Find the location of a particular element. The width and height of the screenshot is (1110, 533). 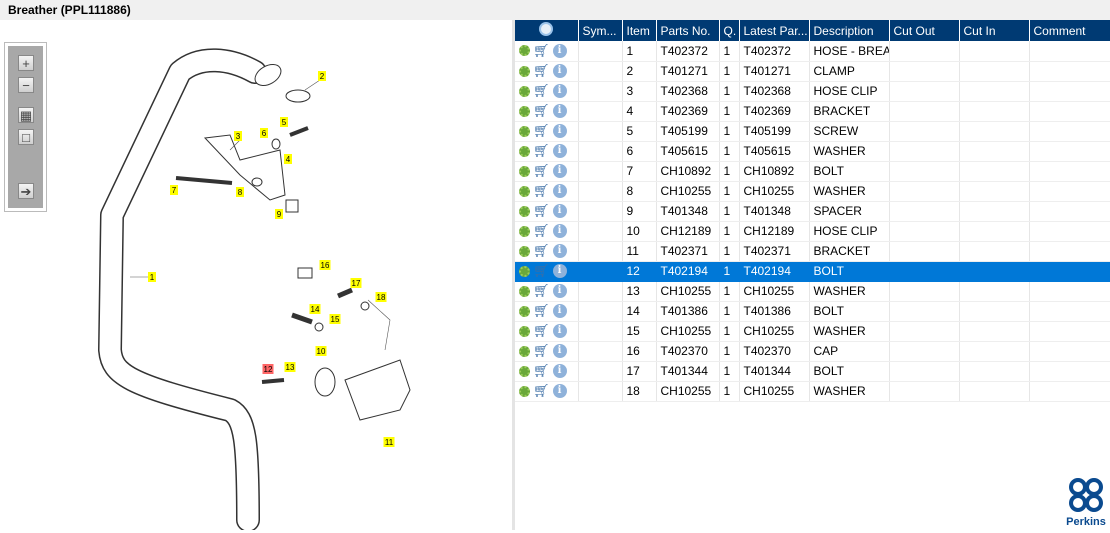

table-row: 🛒︎ i 5 T405199 1 T405199 SCREW is located at coordinates (812, 131).